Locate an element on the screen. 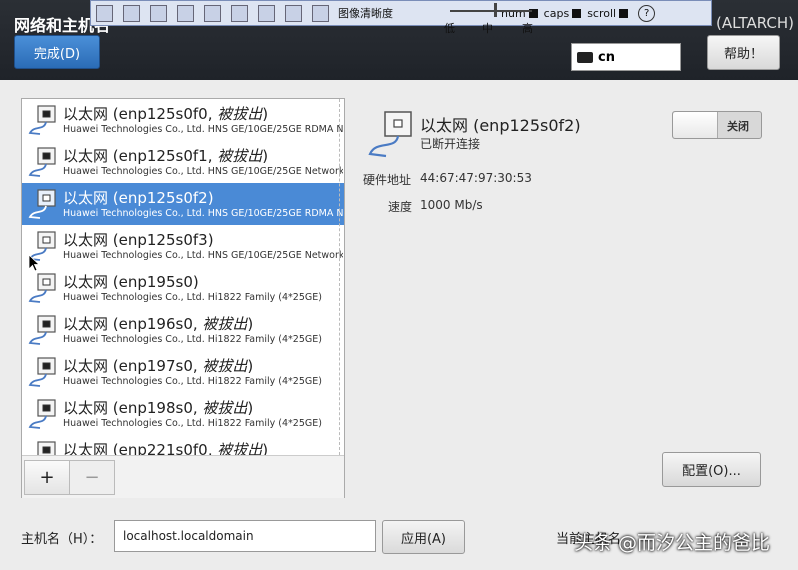 The height and width of the screenshot is (570, 798). detail-connection-name: 以太网 (enp125s0f2) is located at coordinates (500, 125).